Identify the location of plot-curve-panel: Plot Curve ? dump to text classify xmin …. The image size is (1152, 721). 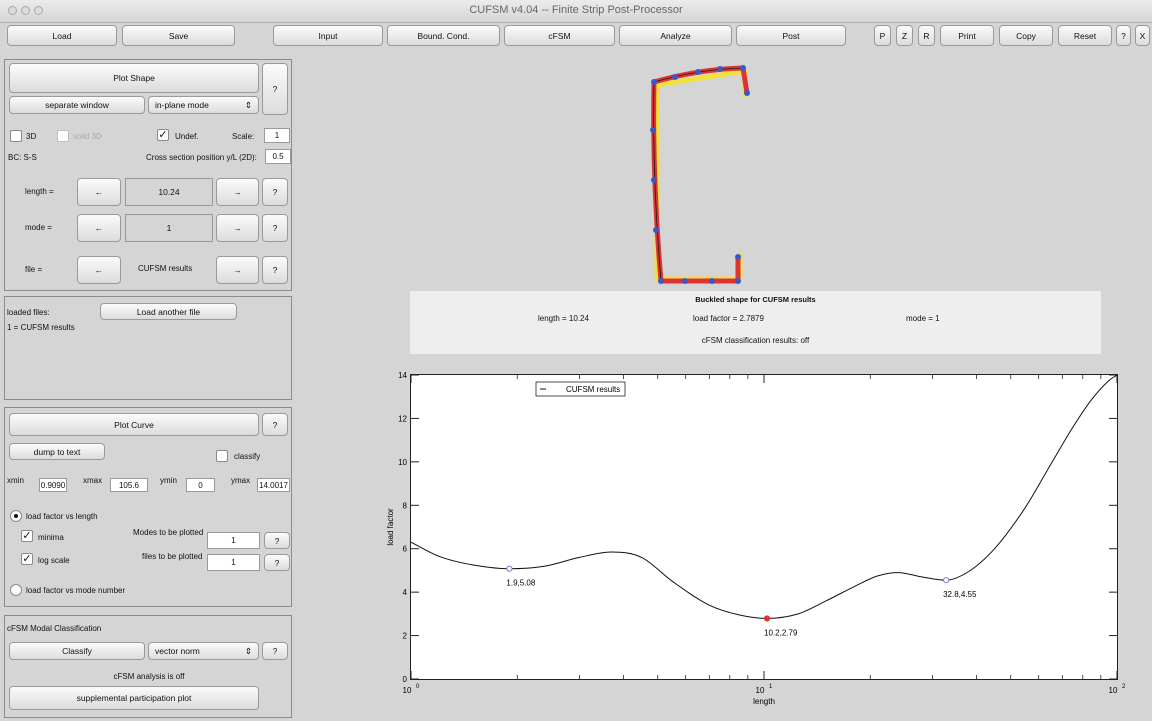
(148, 507).